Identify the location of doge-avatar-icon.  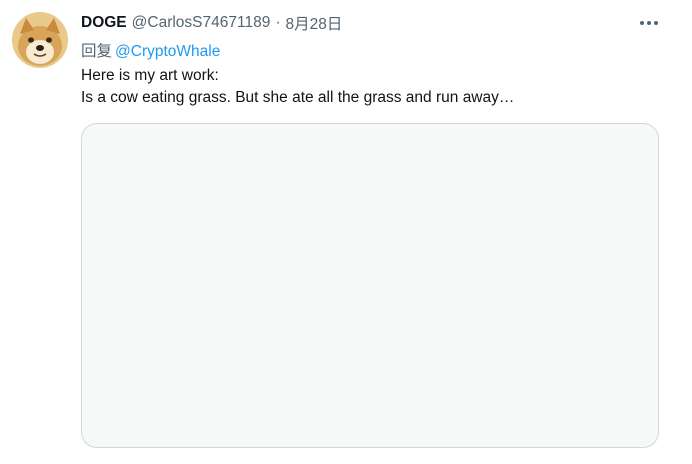
(40, 40).